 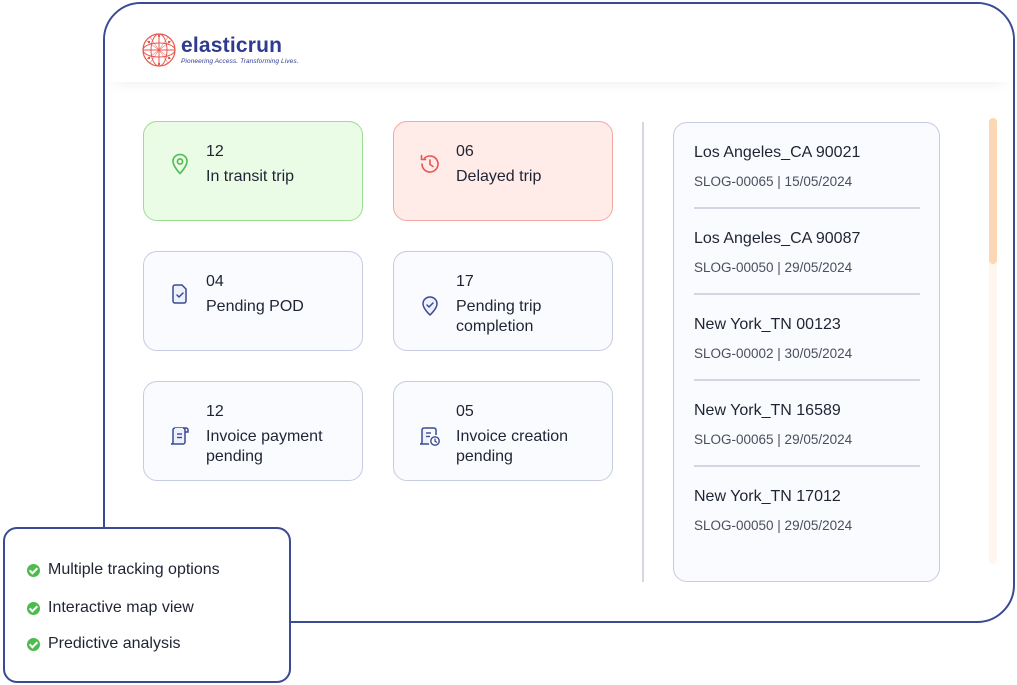 I want to click on tile-count: 06, so click(x=465, y=151).